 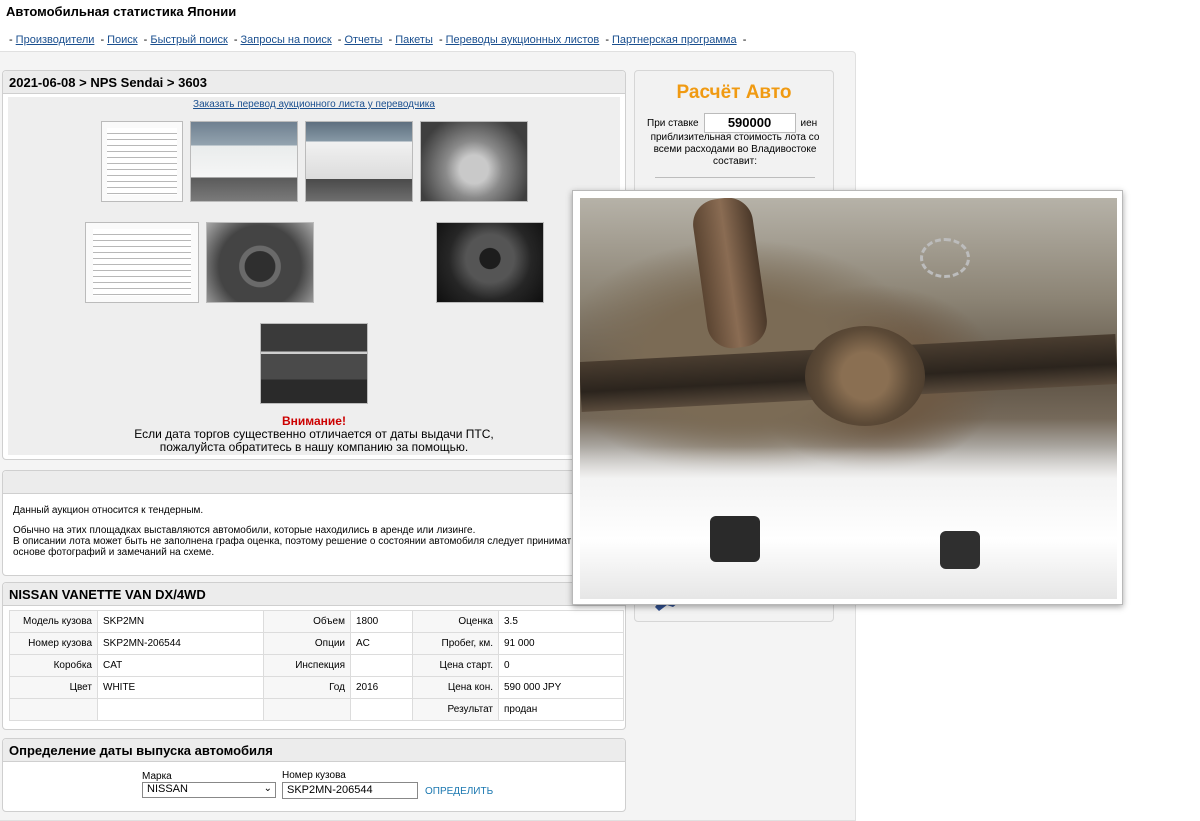 I want to click on nav-manufacturers: Производители, so click(x=55, y=40).